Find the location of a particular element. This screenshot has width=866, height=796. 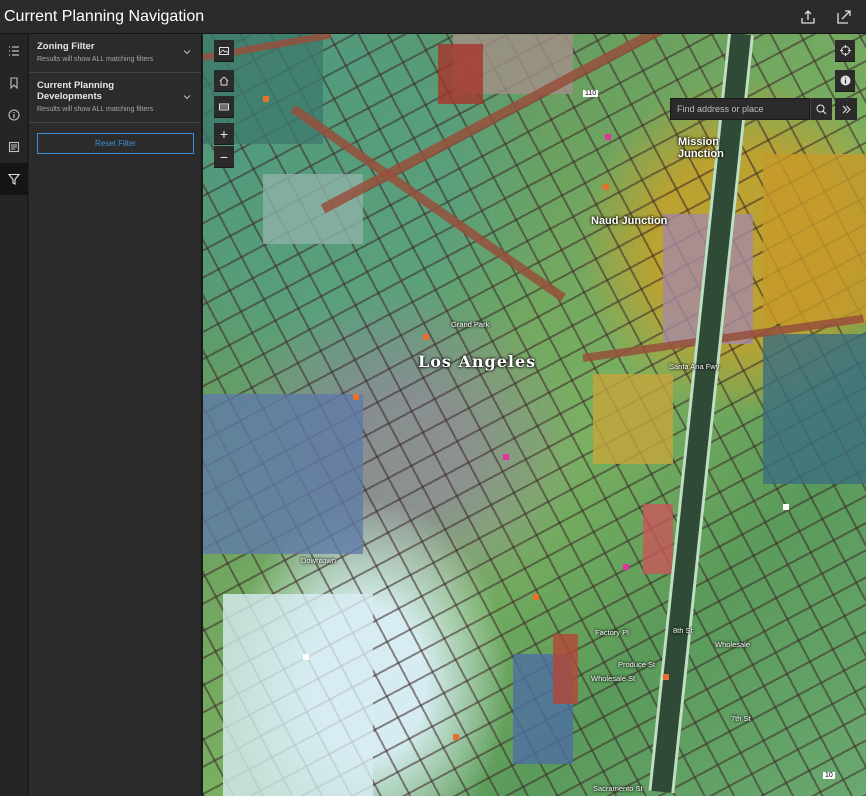

info-button is located at coordinates (14, 115).